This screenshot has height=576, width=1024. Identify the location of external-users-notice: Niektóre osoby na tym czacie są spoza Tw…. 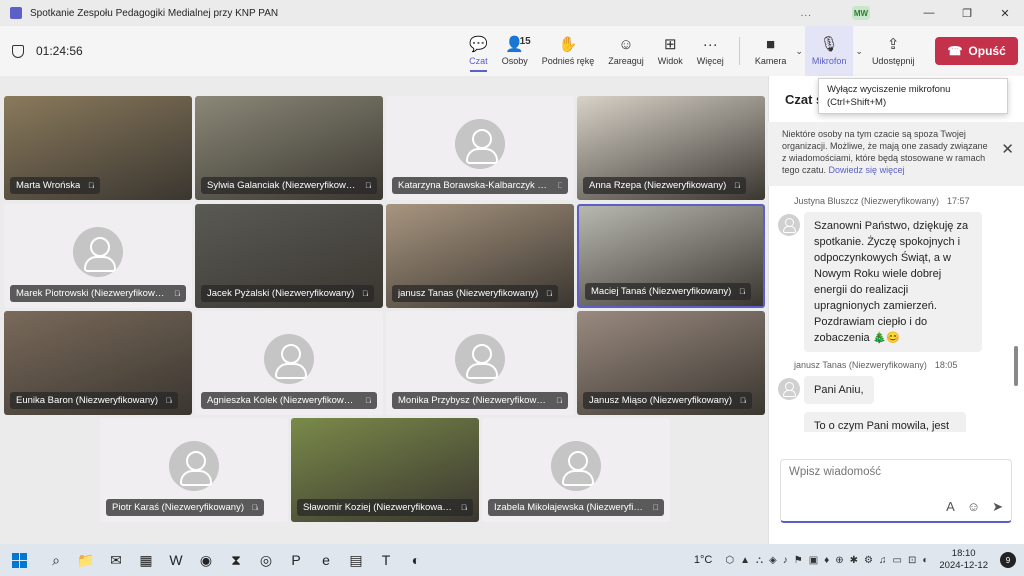
(896, 154).